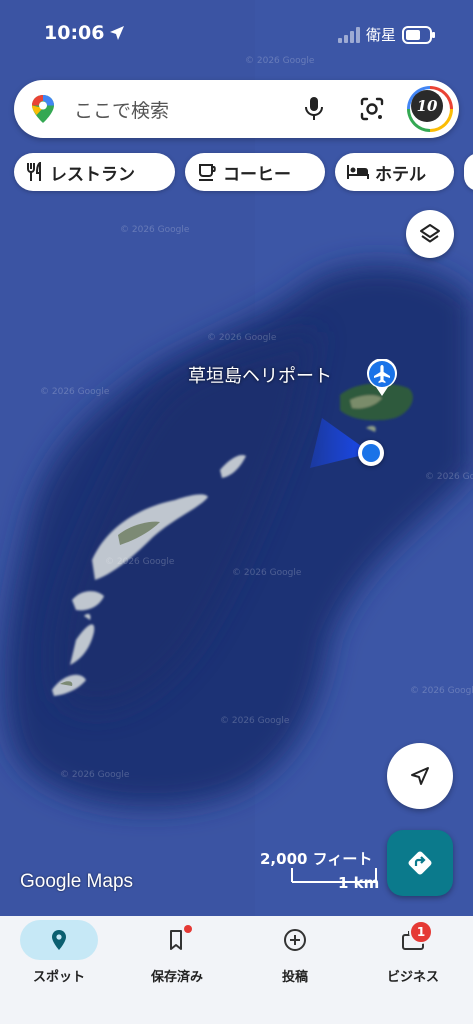 This screenshot has height=1024, width=473. What do you see at coordinates (295, 940) in the screenshot?
I see `add-circle-icon` at bounding box center [295, 940].